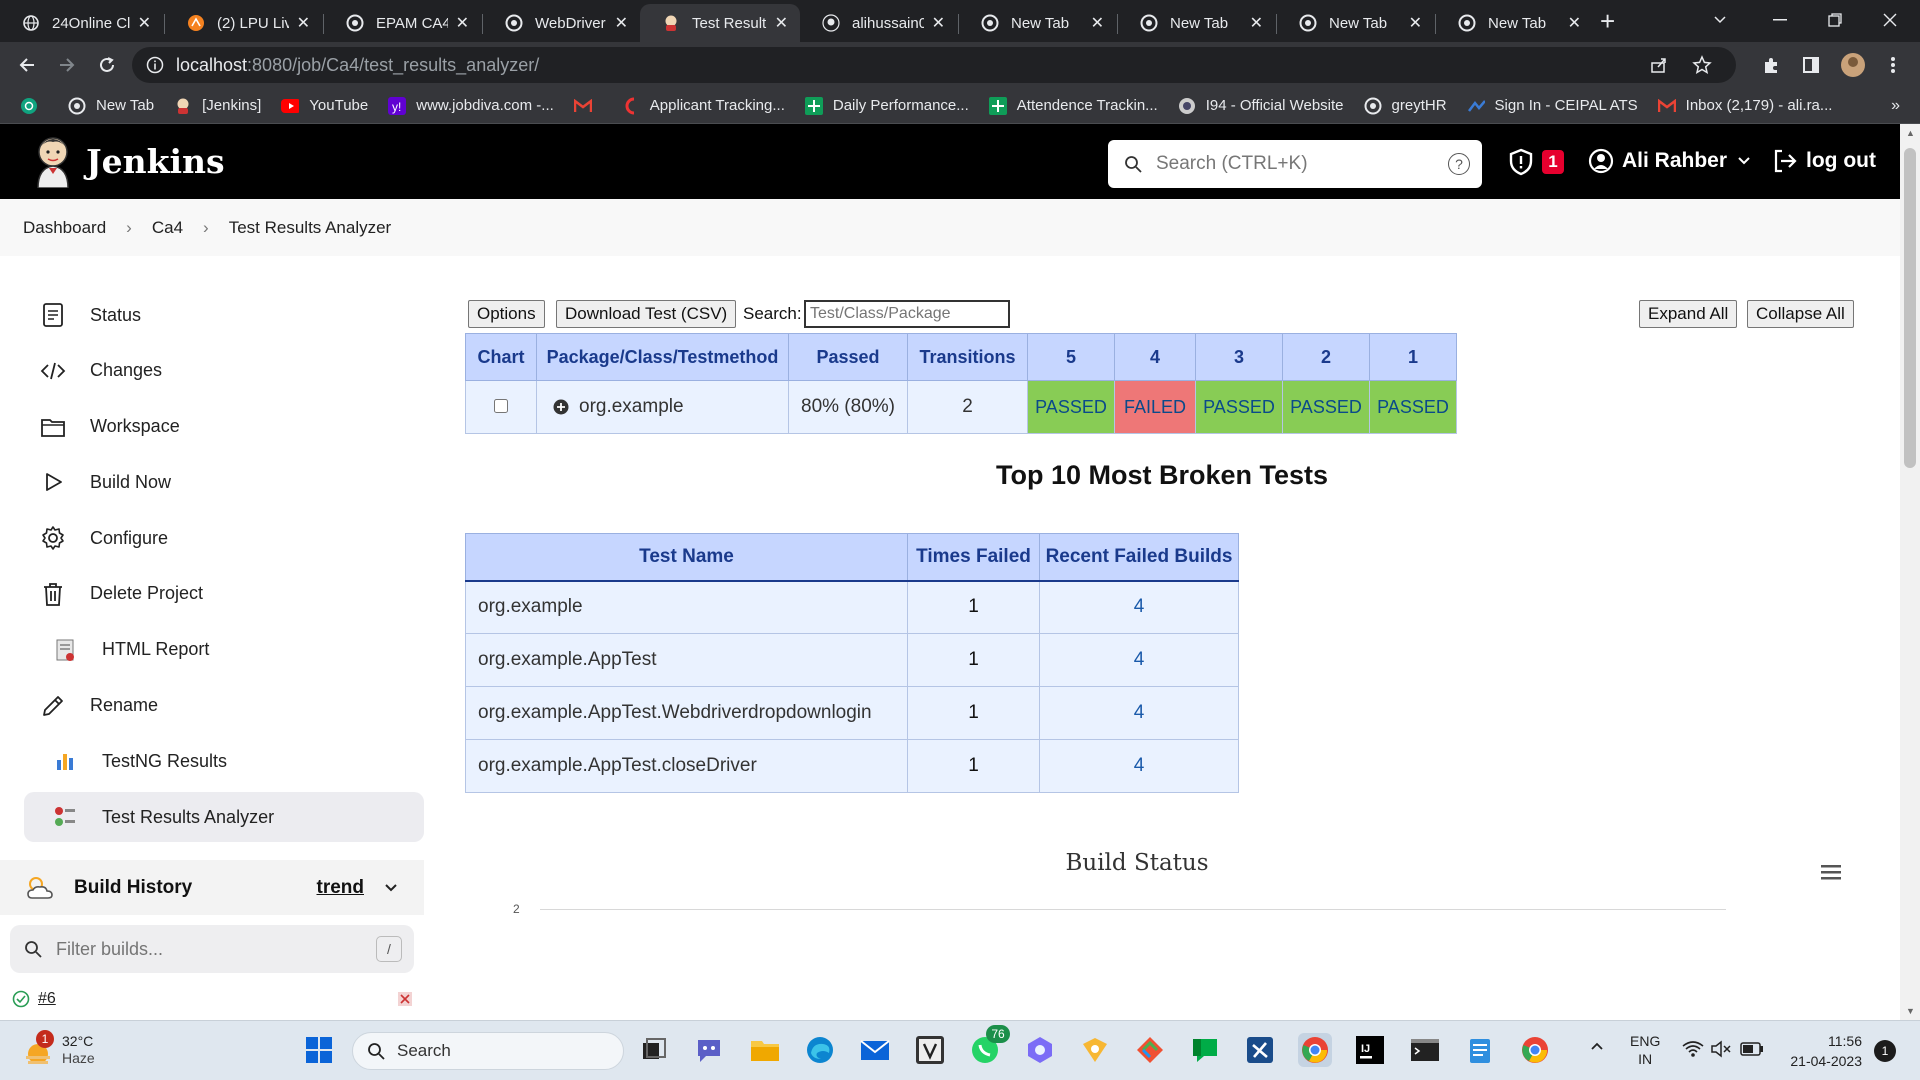 The width and height of the screenshot is (1920, 1080). What do you see at coordinates (1659, 65) in the screenshot?
I see `share-icon` at bounding box center [1659, 65].